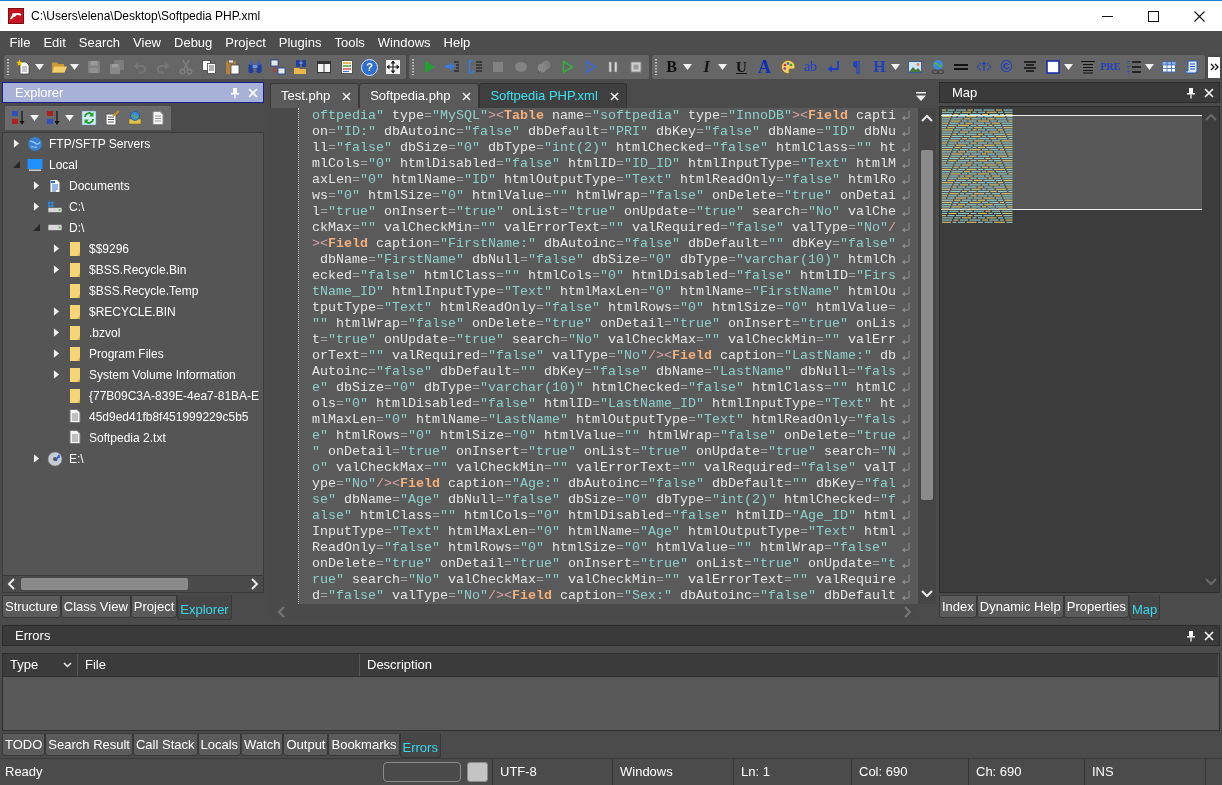  Describe the element at coordinates (89, 744) in the screenshot. I see `panel-tab: Search Result` at that location.